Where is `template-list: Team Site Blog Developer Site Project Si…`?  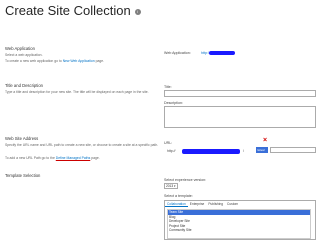
template-list: Team Site Blog Developer Site Project Si… is located at coordinates (239, 224).